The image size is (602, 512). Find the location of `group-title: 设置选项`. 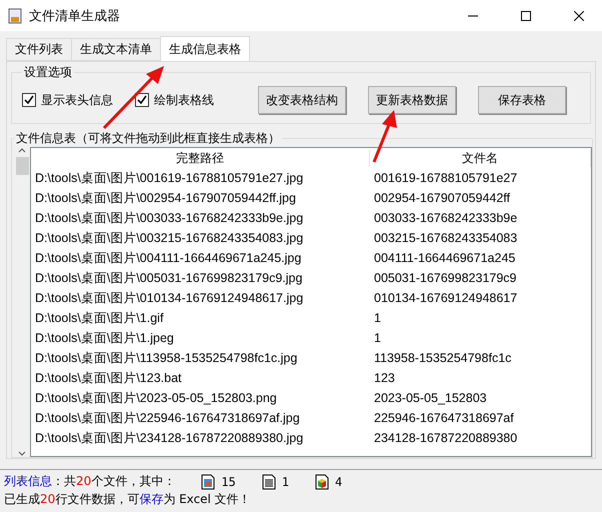

group-title: 设置选项 is located at coordinates (48, 72).